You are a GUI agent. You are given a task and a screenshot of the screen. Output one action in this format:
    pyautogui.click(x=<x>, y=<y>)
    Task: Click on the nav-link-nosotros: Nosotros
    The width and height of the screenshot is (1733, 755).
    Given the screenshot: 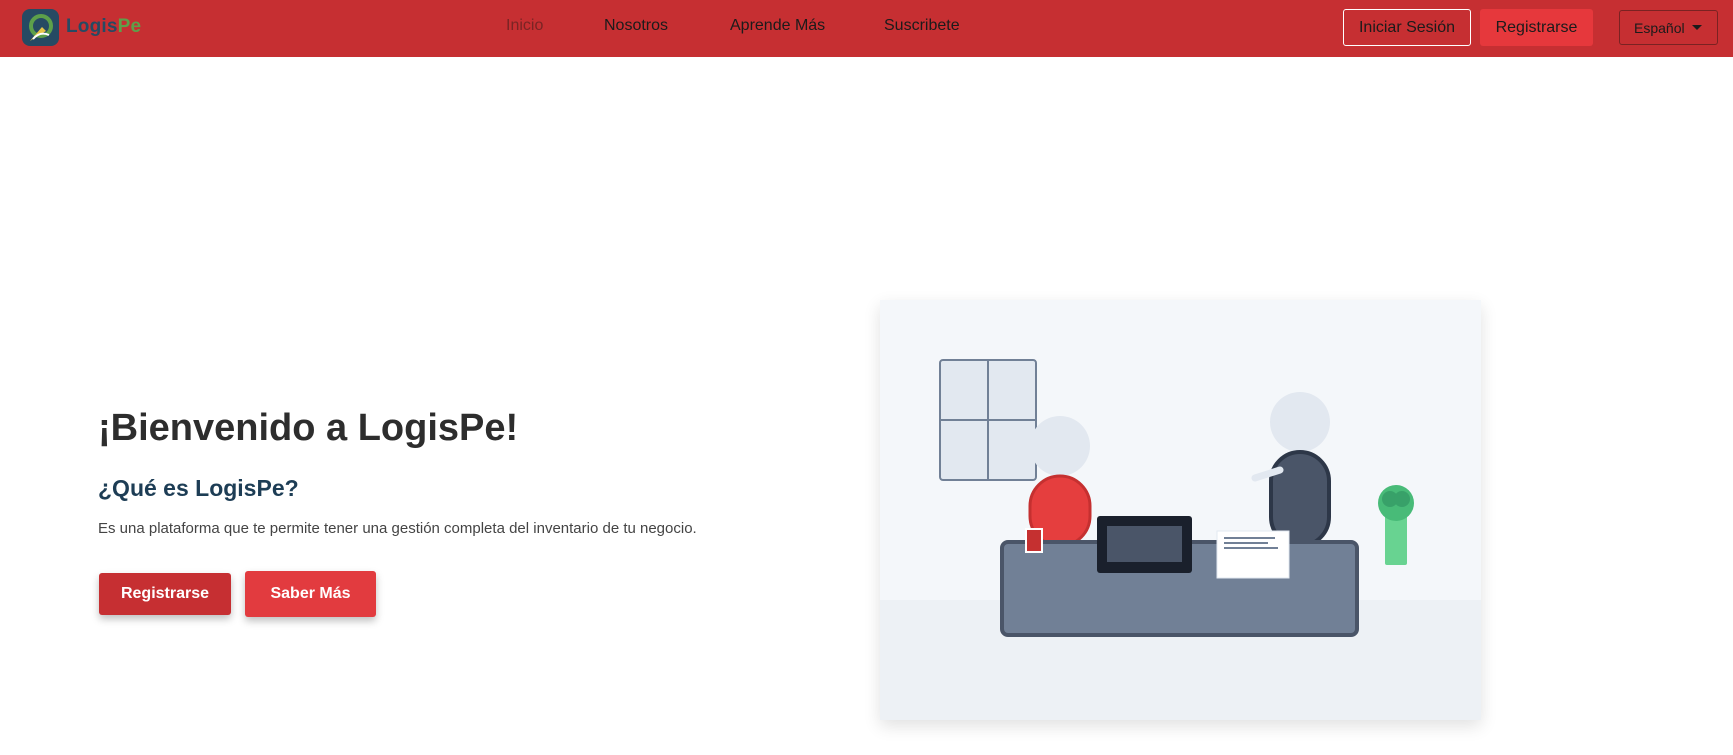 What is the action you would take?
    pyautogui.click(x=636, y=26)
    